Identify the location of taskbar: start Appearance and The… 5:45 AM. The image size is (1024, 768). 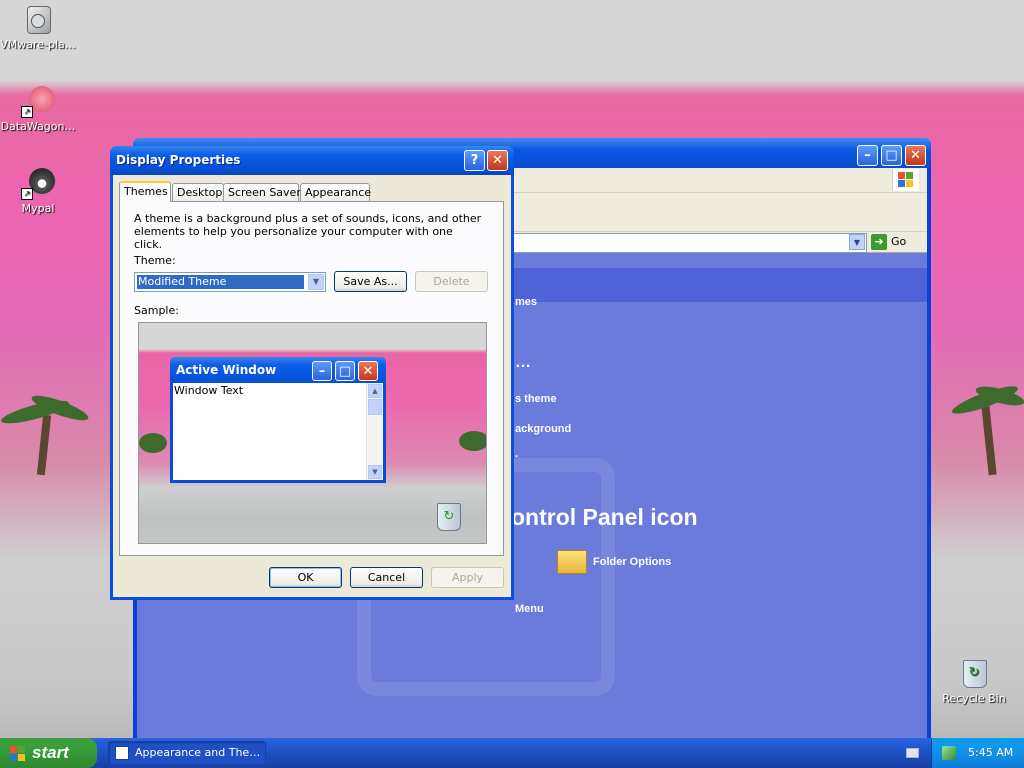
(512, 753).